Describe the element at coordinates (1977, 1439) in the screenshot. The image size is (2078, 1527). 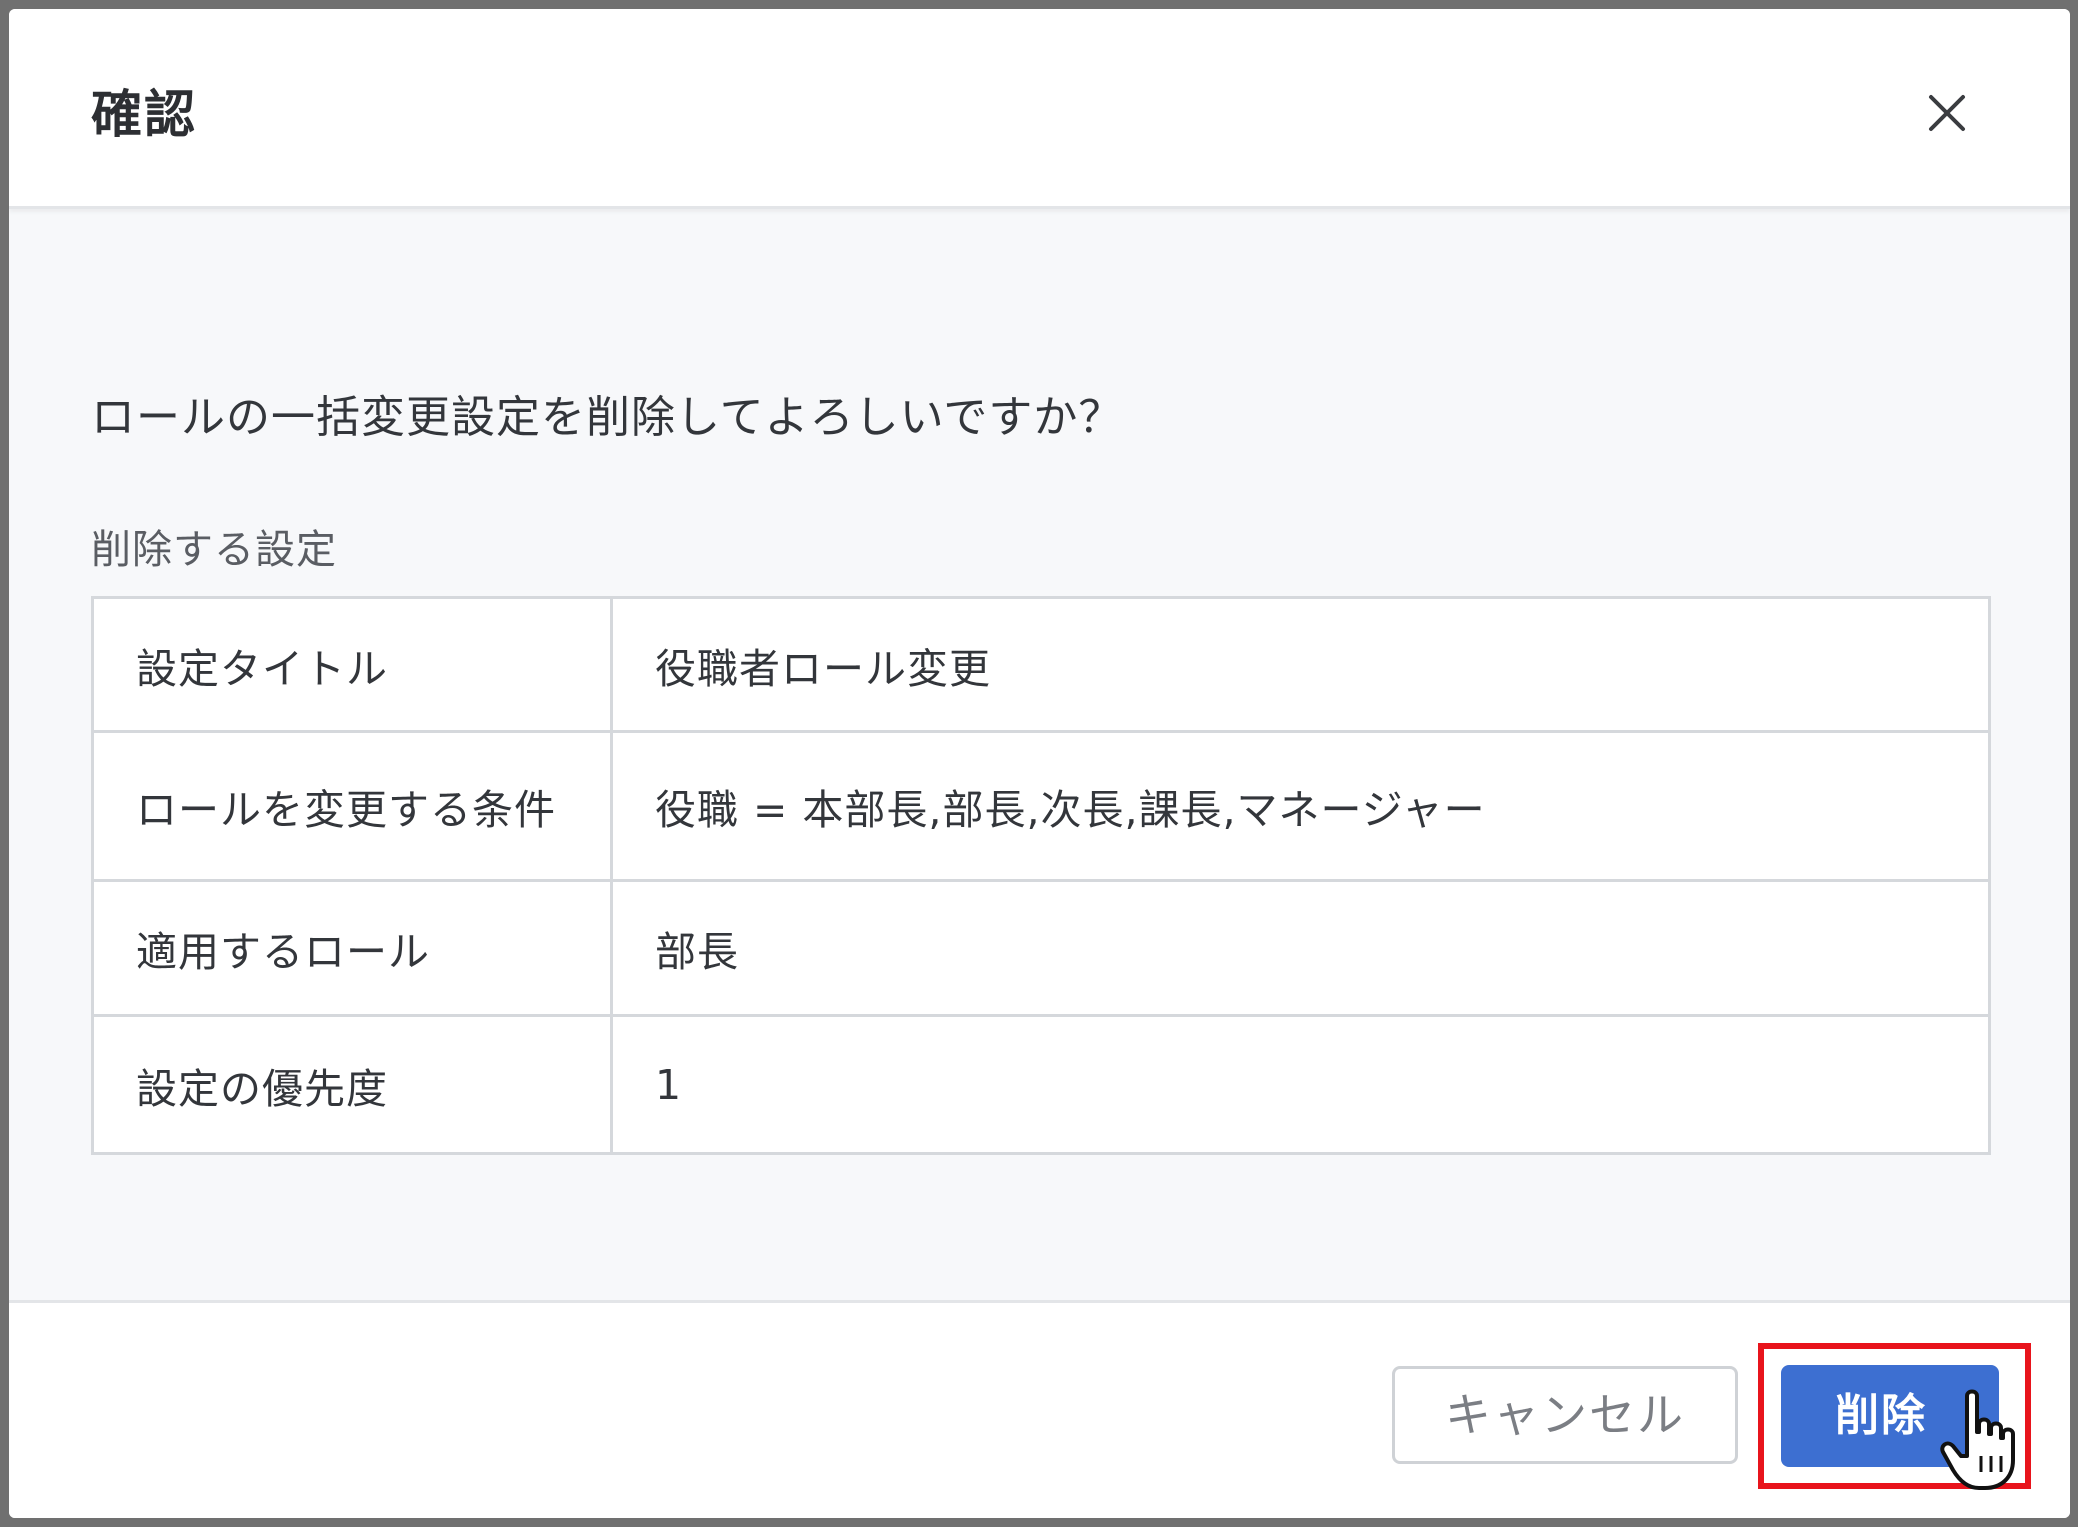
I see `hand-pointer-icon` at that location.